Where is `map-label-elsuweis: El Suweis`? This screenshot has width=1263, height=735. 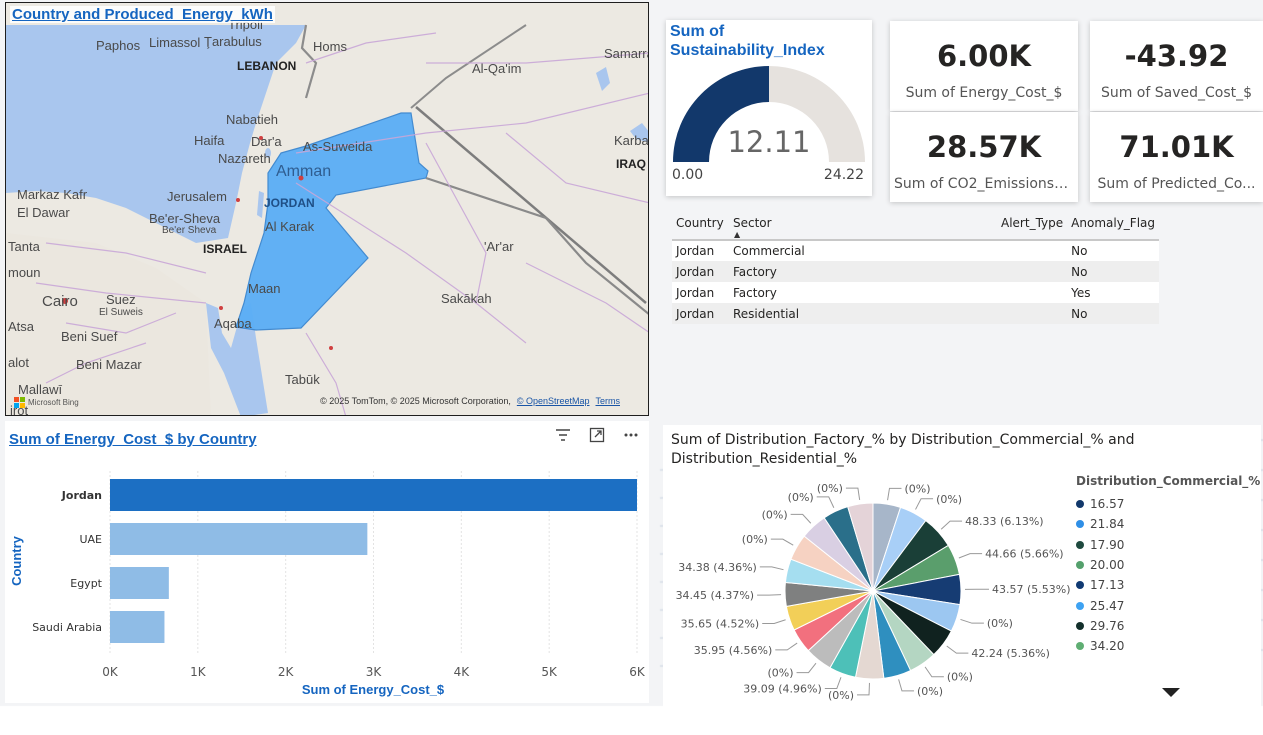 map-label-elsuweis: El Suweis is located at coordinates (121, 312).